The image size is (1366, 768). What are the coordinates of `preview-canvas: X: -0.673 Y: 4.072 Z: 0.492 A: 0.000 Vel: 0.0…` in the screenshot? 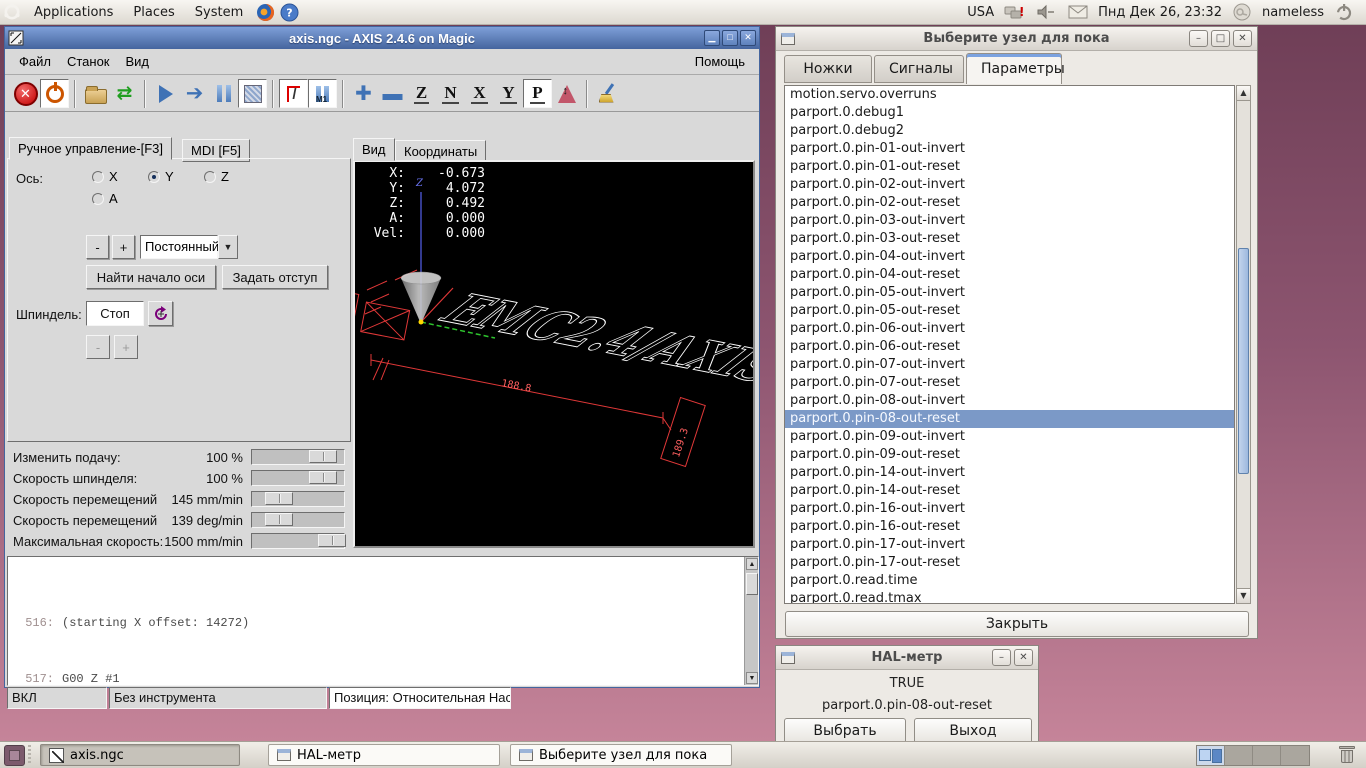 It's located at (554, 354).